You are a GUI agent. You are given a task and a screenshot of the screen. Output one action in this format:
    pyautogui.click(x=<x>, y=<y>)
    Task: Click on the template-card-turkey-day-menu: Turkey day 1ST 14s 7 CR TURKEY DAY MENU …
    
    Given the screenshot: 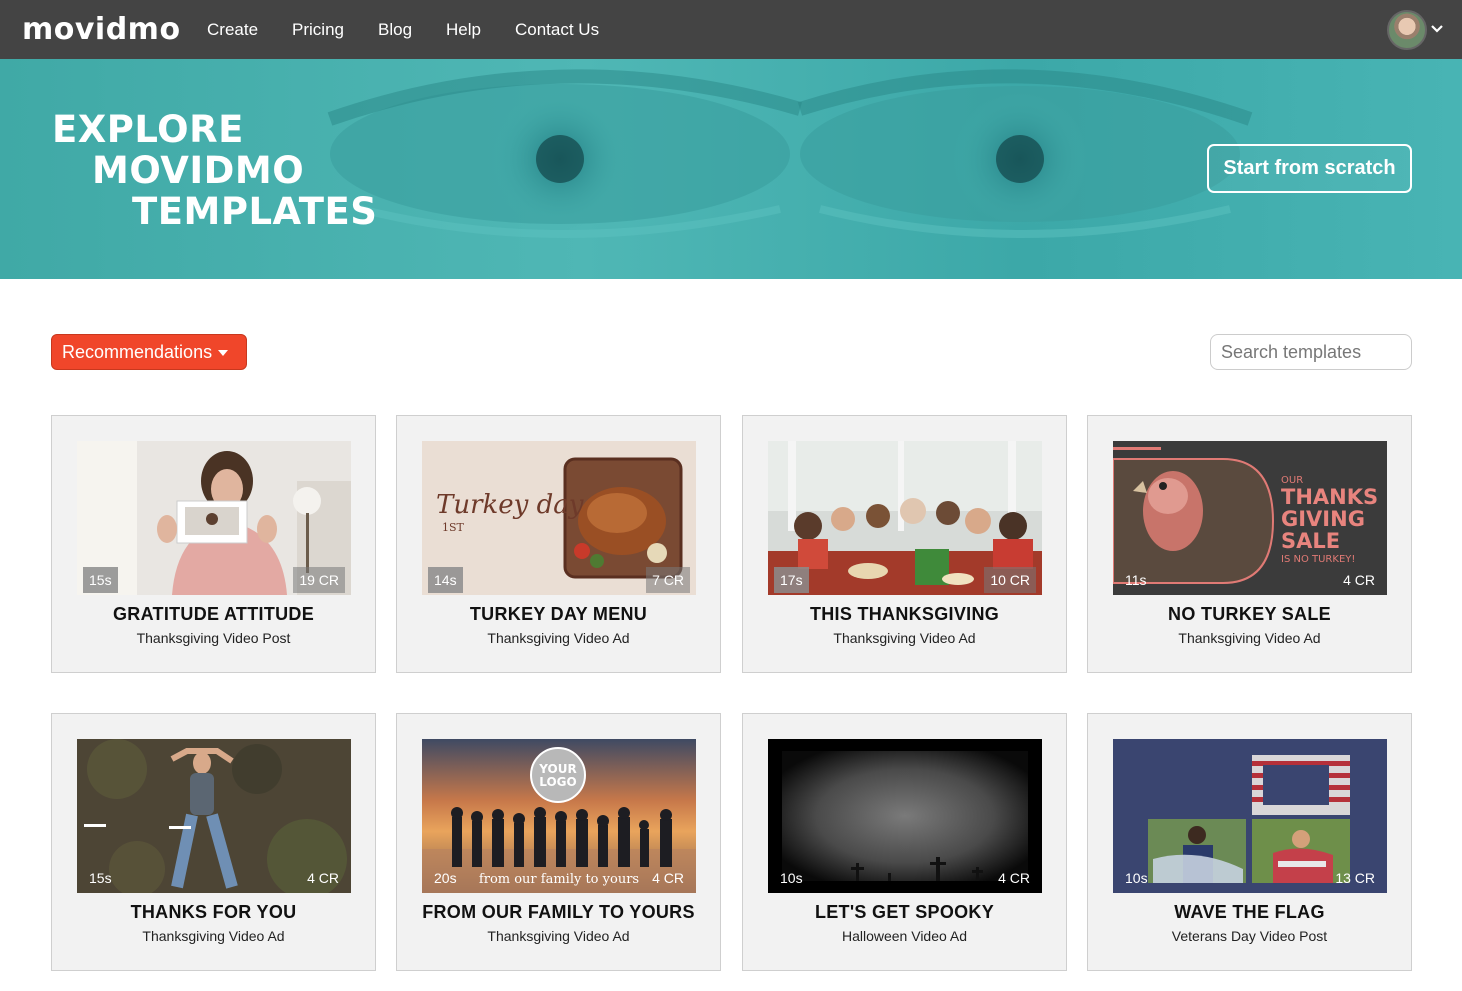 What is the action you would take?
    pyautogui.click(x=558, y=544)
    